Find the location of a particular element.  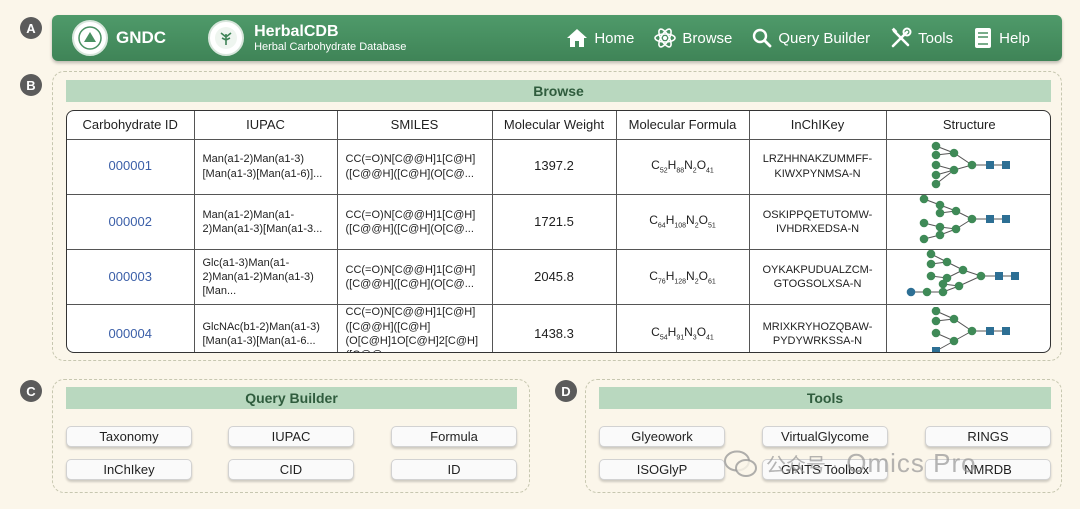

gndc-name: GNDC is located at coordinates (141, 37).